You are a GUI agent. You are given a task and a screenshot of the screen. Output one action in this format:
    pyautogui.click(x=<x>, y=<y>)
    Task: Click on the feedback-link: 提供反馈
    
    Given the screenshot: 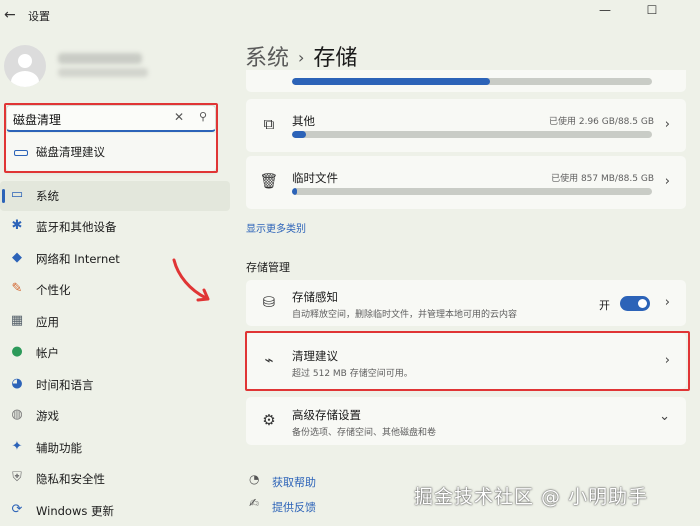 What is the action you would take?
    pyautogui.click(x=294, y=507)
    